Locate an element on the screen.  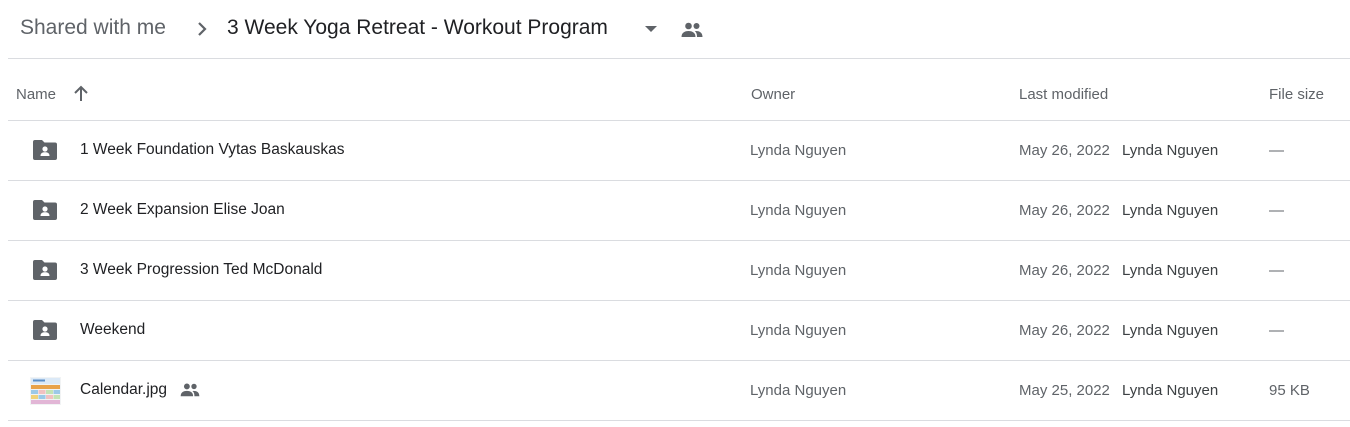
file-name: Weekend is located at coordinates (112, 330).